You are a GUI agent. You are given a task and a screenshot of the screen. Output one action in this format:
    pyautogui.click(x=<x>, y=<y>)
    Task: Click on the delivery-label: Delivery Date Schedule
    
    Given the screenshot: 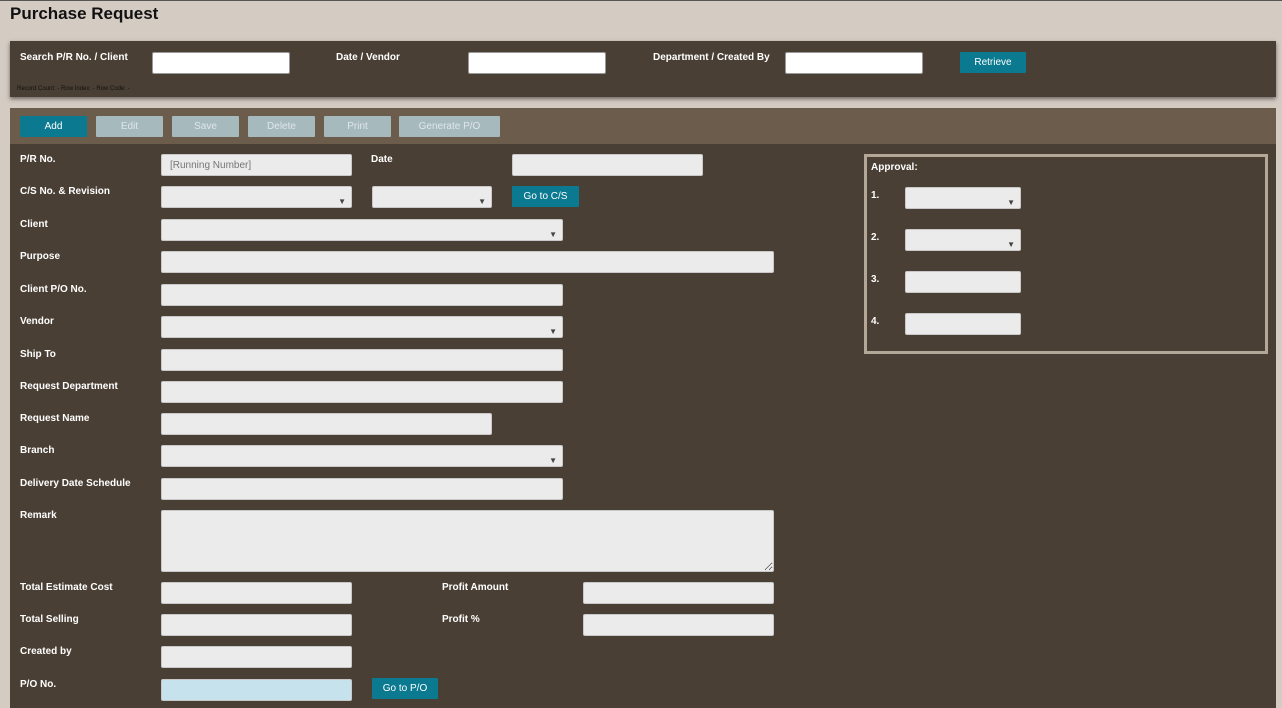 What is the action you would take?
    pyautogui.click(x=75, y=483)
    